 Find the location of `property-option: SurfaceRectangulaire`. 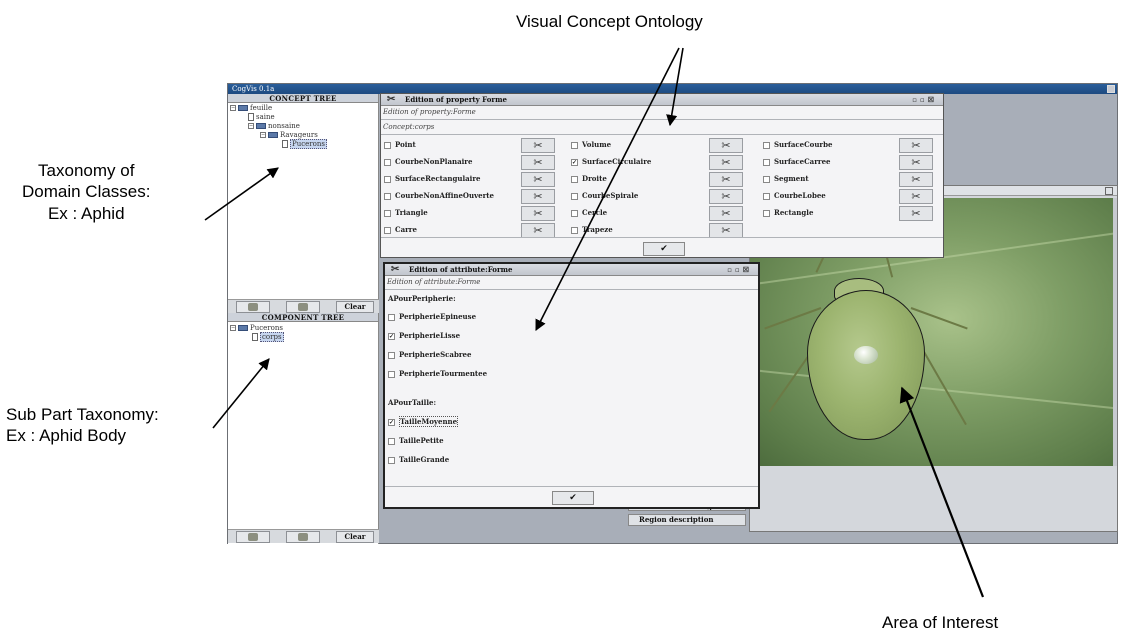

property-option: SurfaceRectangulaire is located at coordinates (432, 178).